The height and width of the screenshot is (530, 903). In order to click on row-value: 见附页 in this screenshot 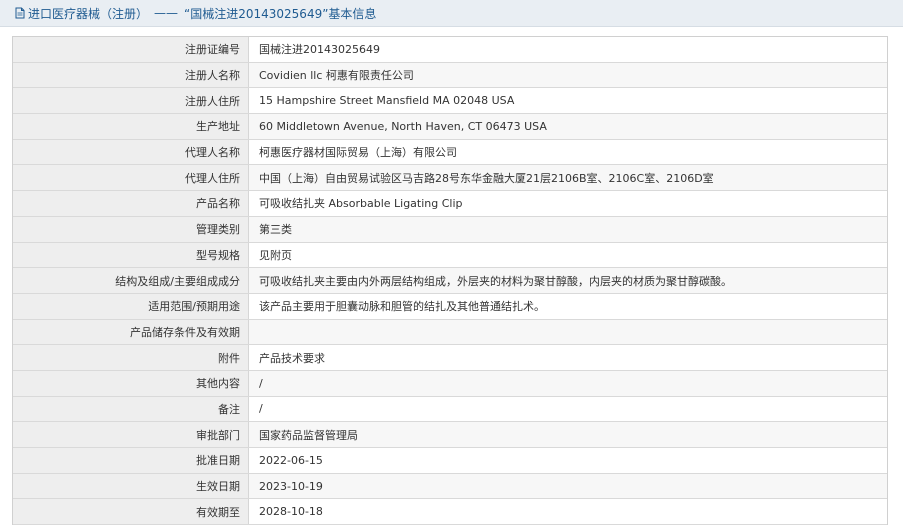, I will do `click(568, 255)`.